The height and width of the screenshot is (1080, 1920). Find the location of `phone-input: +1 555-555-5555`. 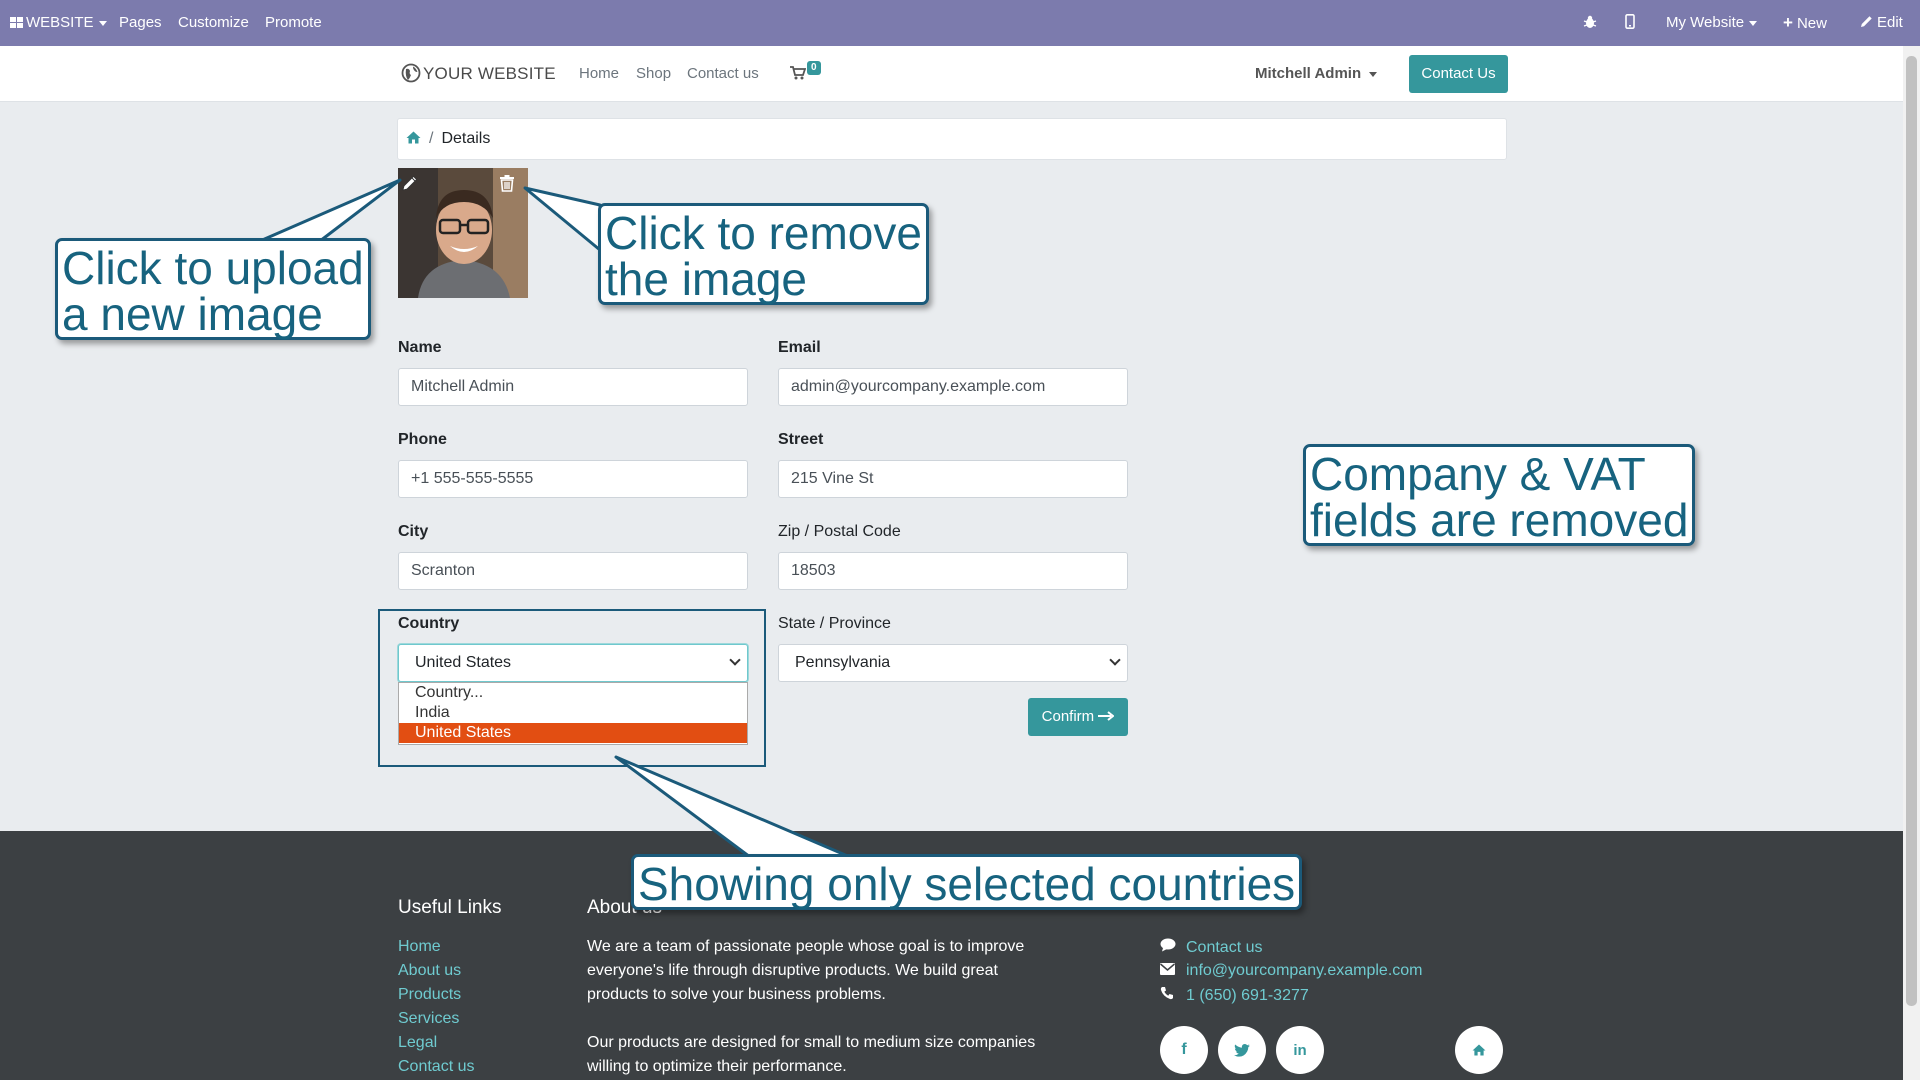

phone-input: +1 555-555-5555 is located at coordinates (573, 479).